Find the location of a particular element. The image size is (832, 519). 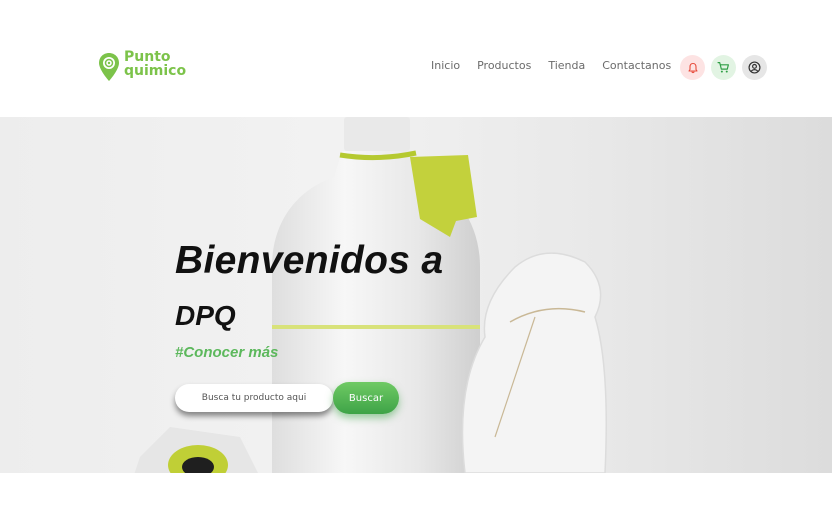

hero-title: Bienvenidos a is located at coordinates (309, 260).